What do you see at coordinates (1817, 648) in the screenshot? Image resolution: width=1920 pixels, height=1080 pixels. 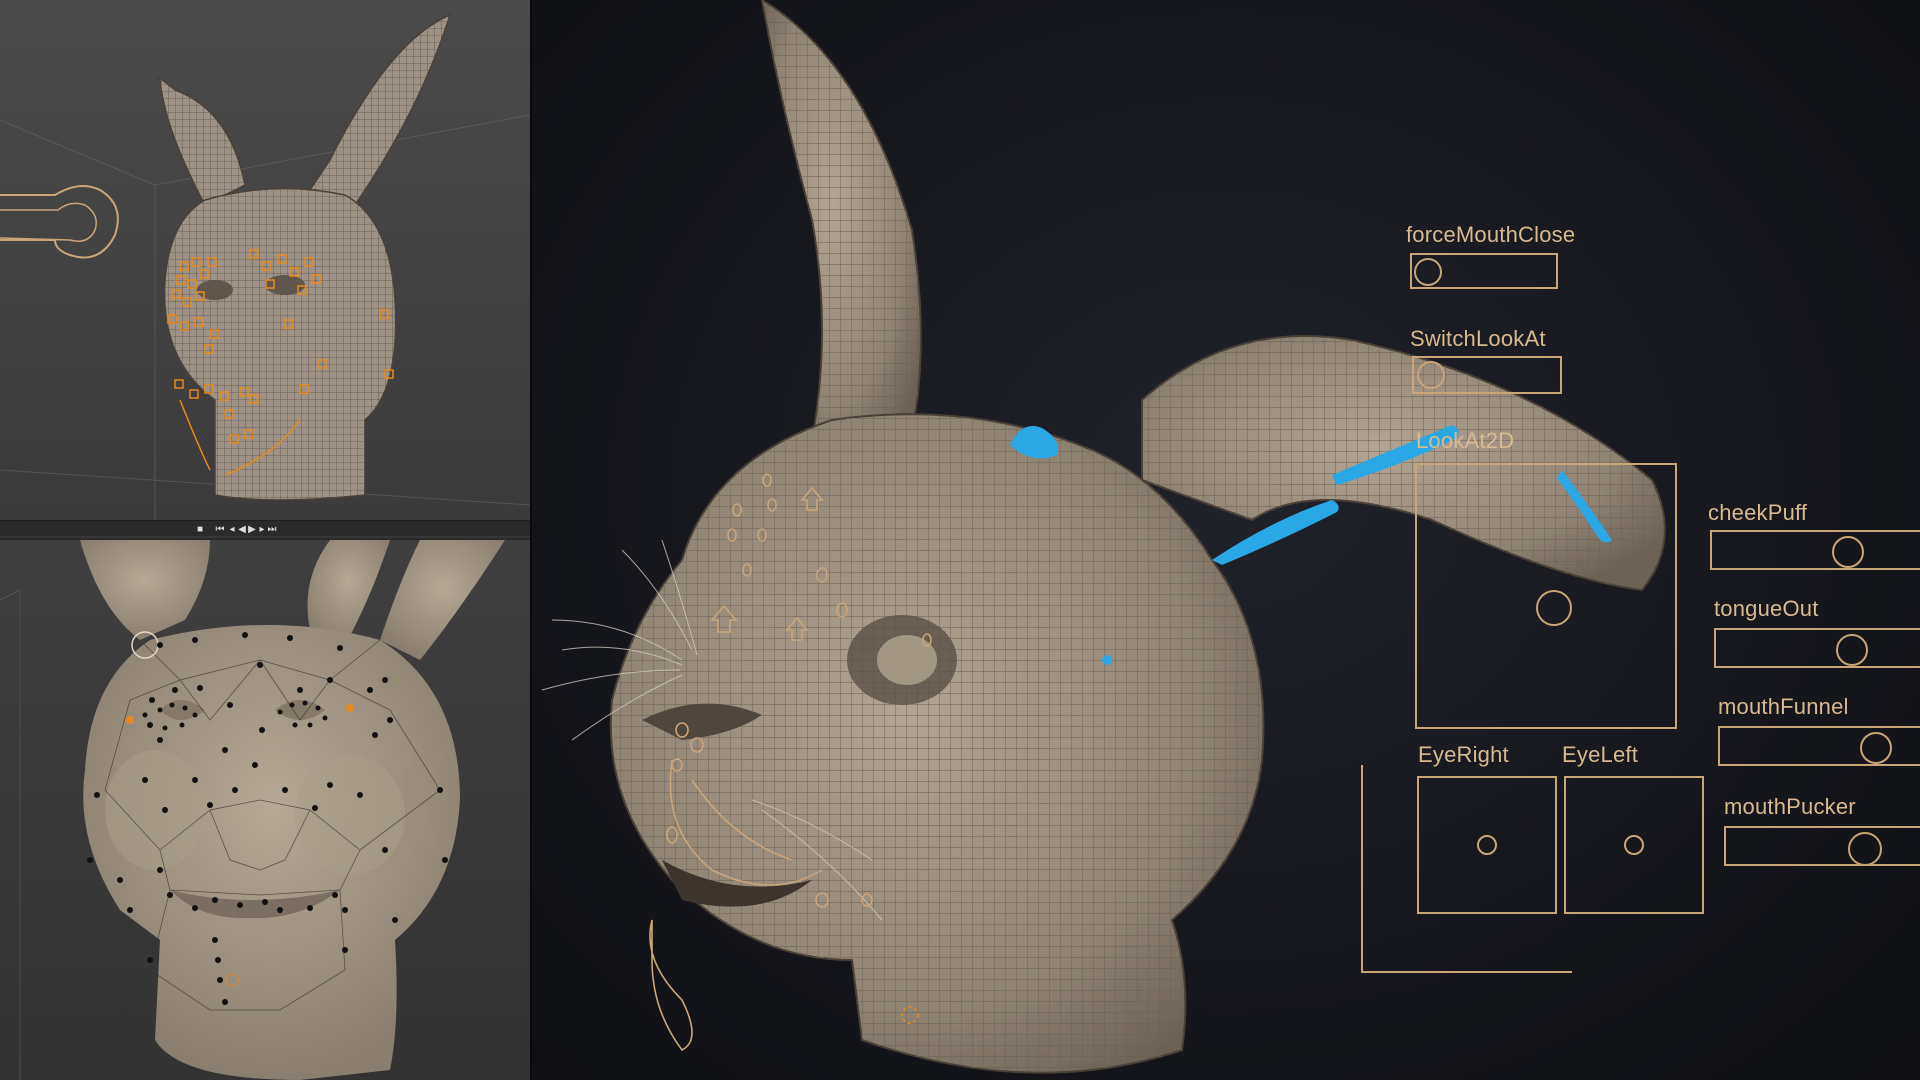 I see `tongue-out-slider` at bounding box center [1817, 648].